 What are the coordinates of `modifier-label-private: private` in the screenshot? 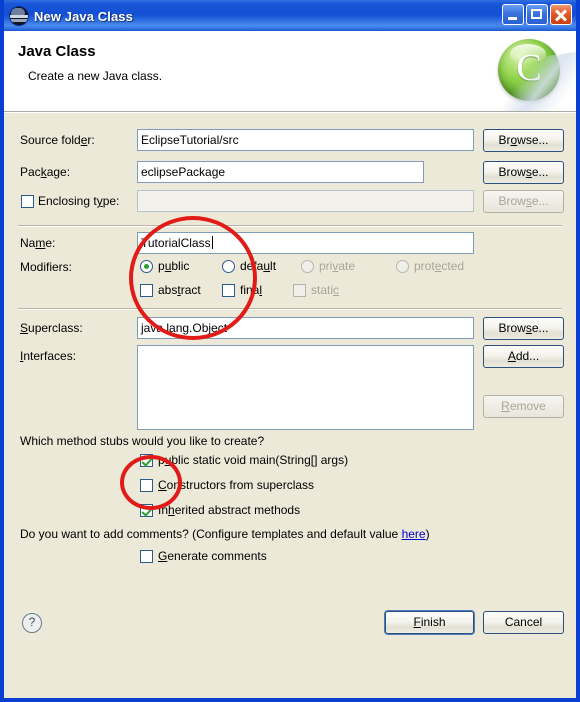 It's located at (337, 266).